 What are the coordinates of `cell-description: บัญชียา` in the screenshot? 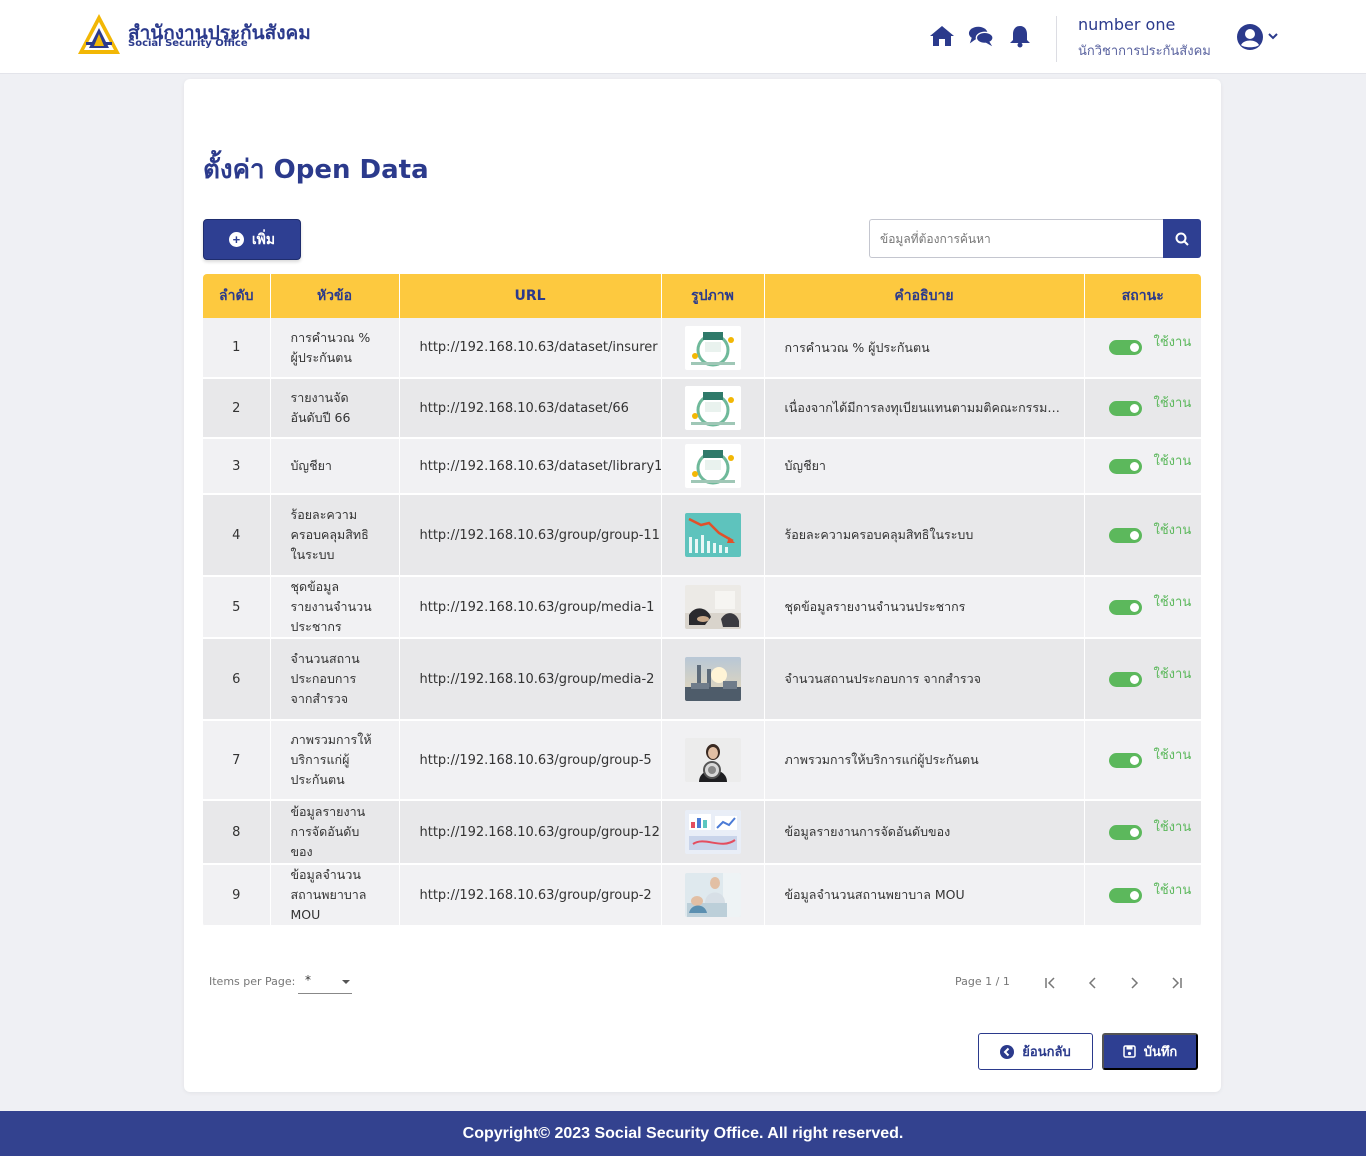 It's located at (924, 466).